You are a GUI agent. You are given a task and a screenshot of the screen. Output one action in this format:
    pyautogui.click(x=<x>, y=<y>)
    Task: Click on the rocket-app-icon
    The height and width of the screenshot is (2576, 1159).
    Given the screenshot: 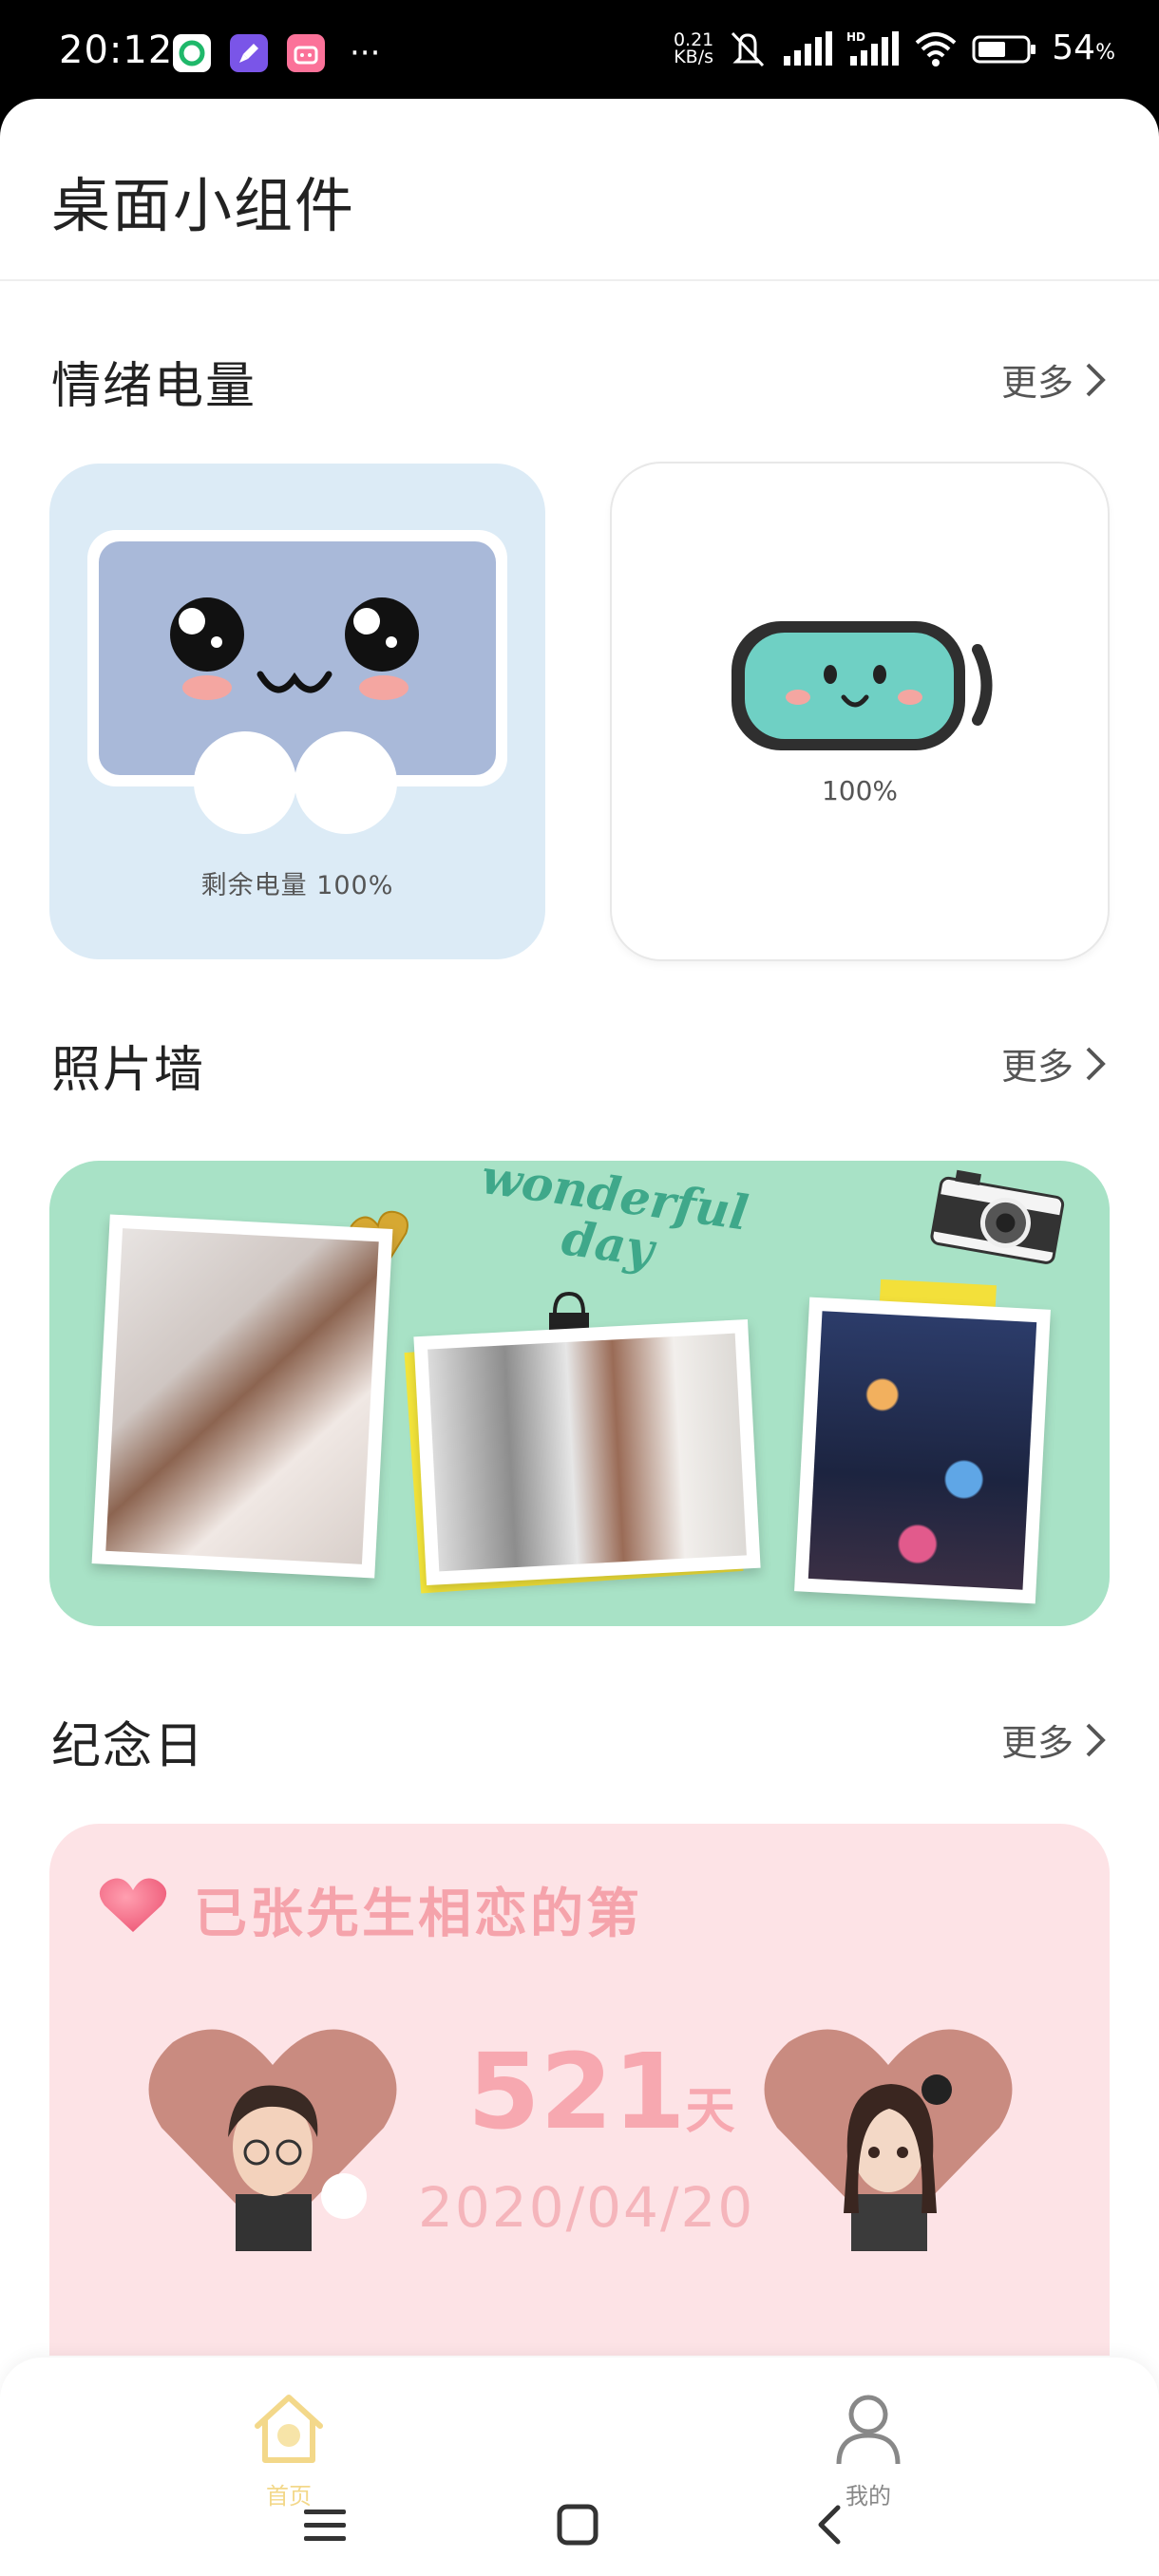 What is the action you would take?
    pyautogui.click(x=249, y=53)
    